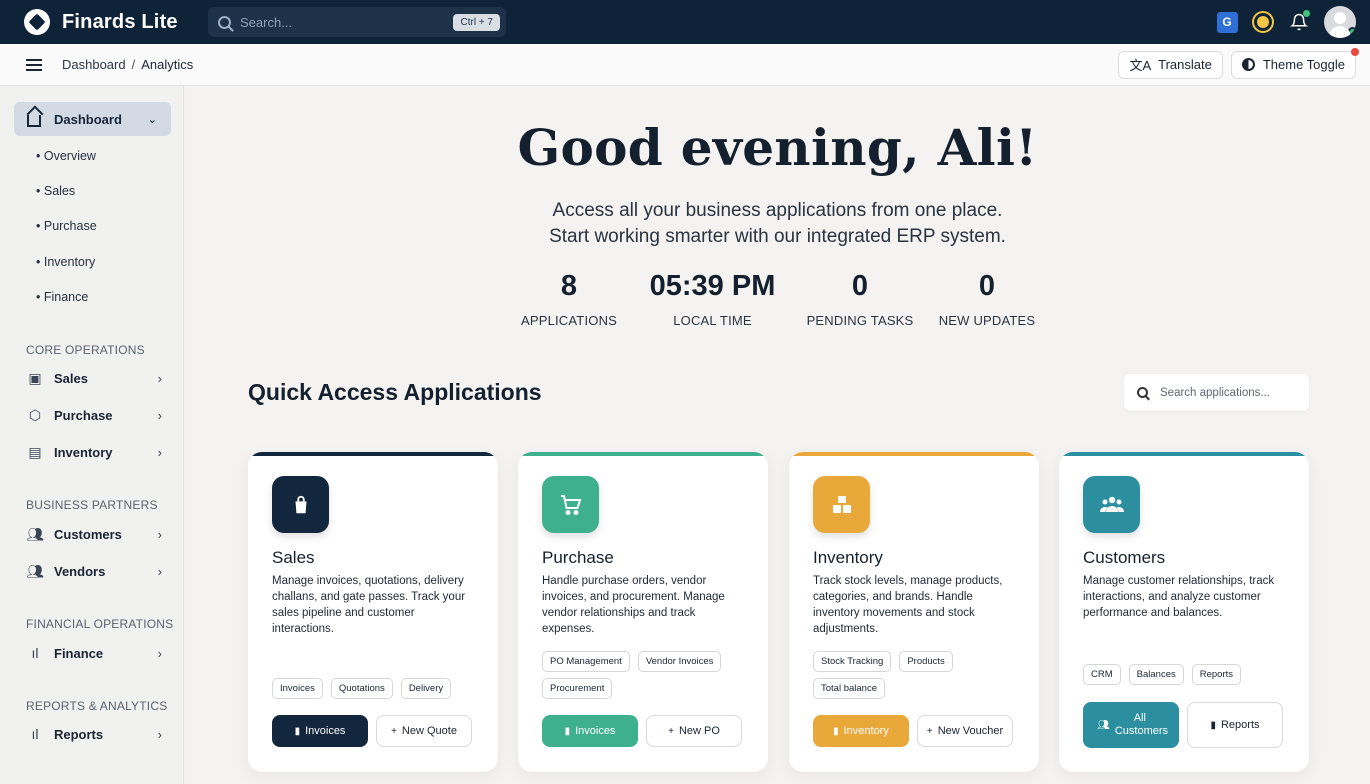  What do you see at coordinates (424, 731) in the screenshot?
I see `new-quote-button: + New Quote` at bounding box center [424, 731].